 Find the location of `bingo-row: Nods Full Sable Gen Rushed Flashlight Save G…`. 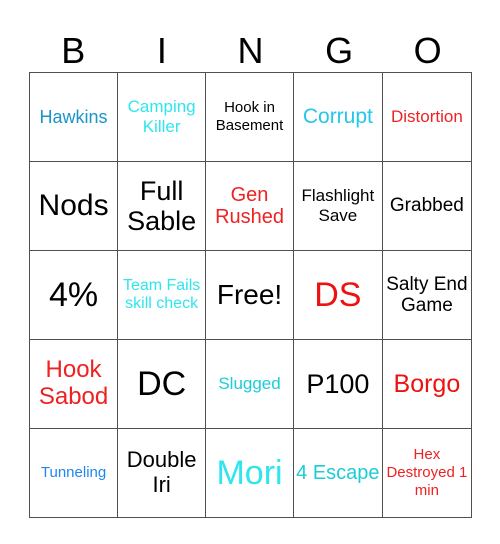

bingo-row: Nods Full Sable Gen Rushed Flashlight Save G… is located at coordinates (250, 206).